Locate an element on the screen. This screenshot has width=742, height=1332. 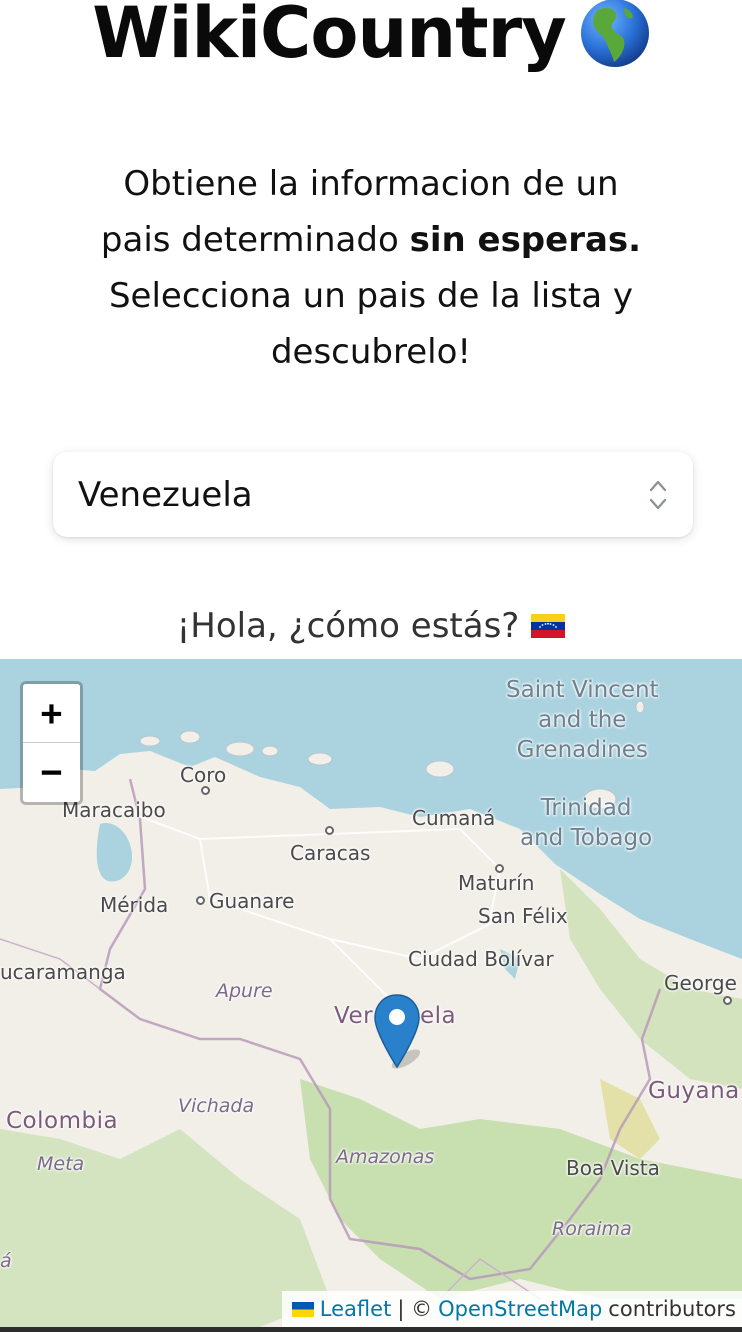
zoom-in-button: + is located at coordinates (51, 713).